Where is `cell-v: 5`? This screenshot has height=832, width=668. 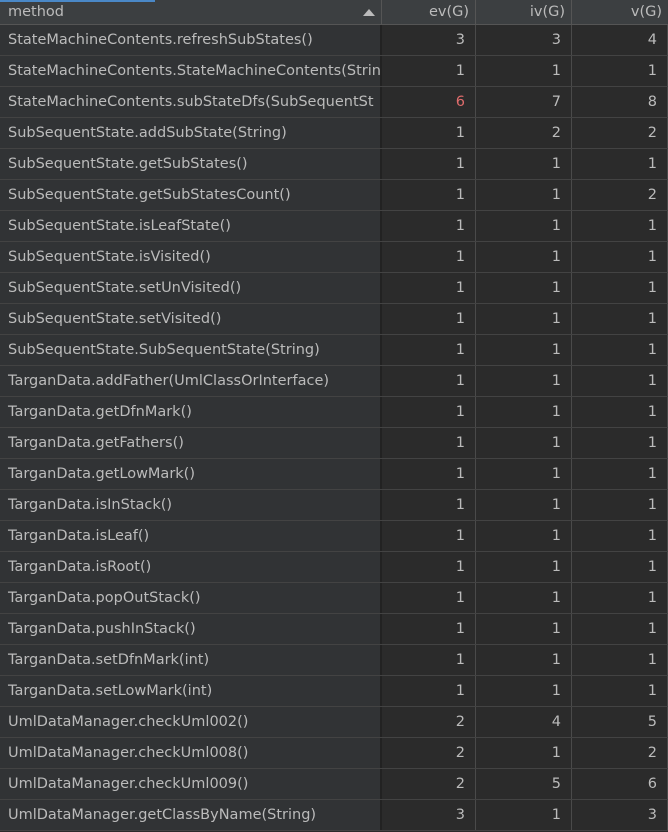 cell-v: 5 is located at coordinates (620, 722).